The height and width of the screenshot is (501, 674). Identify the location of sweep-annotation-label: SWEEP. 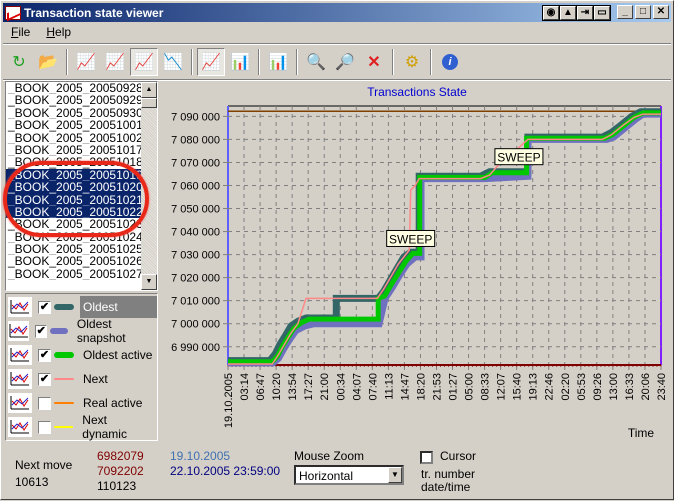
(410, 239).